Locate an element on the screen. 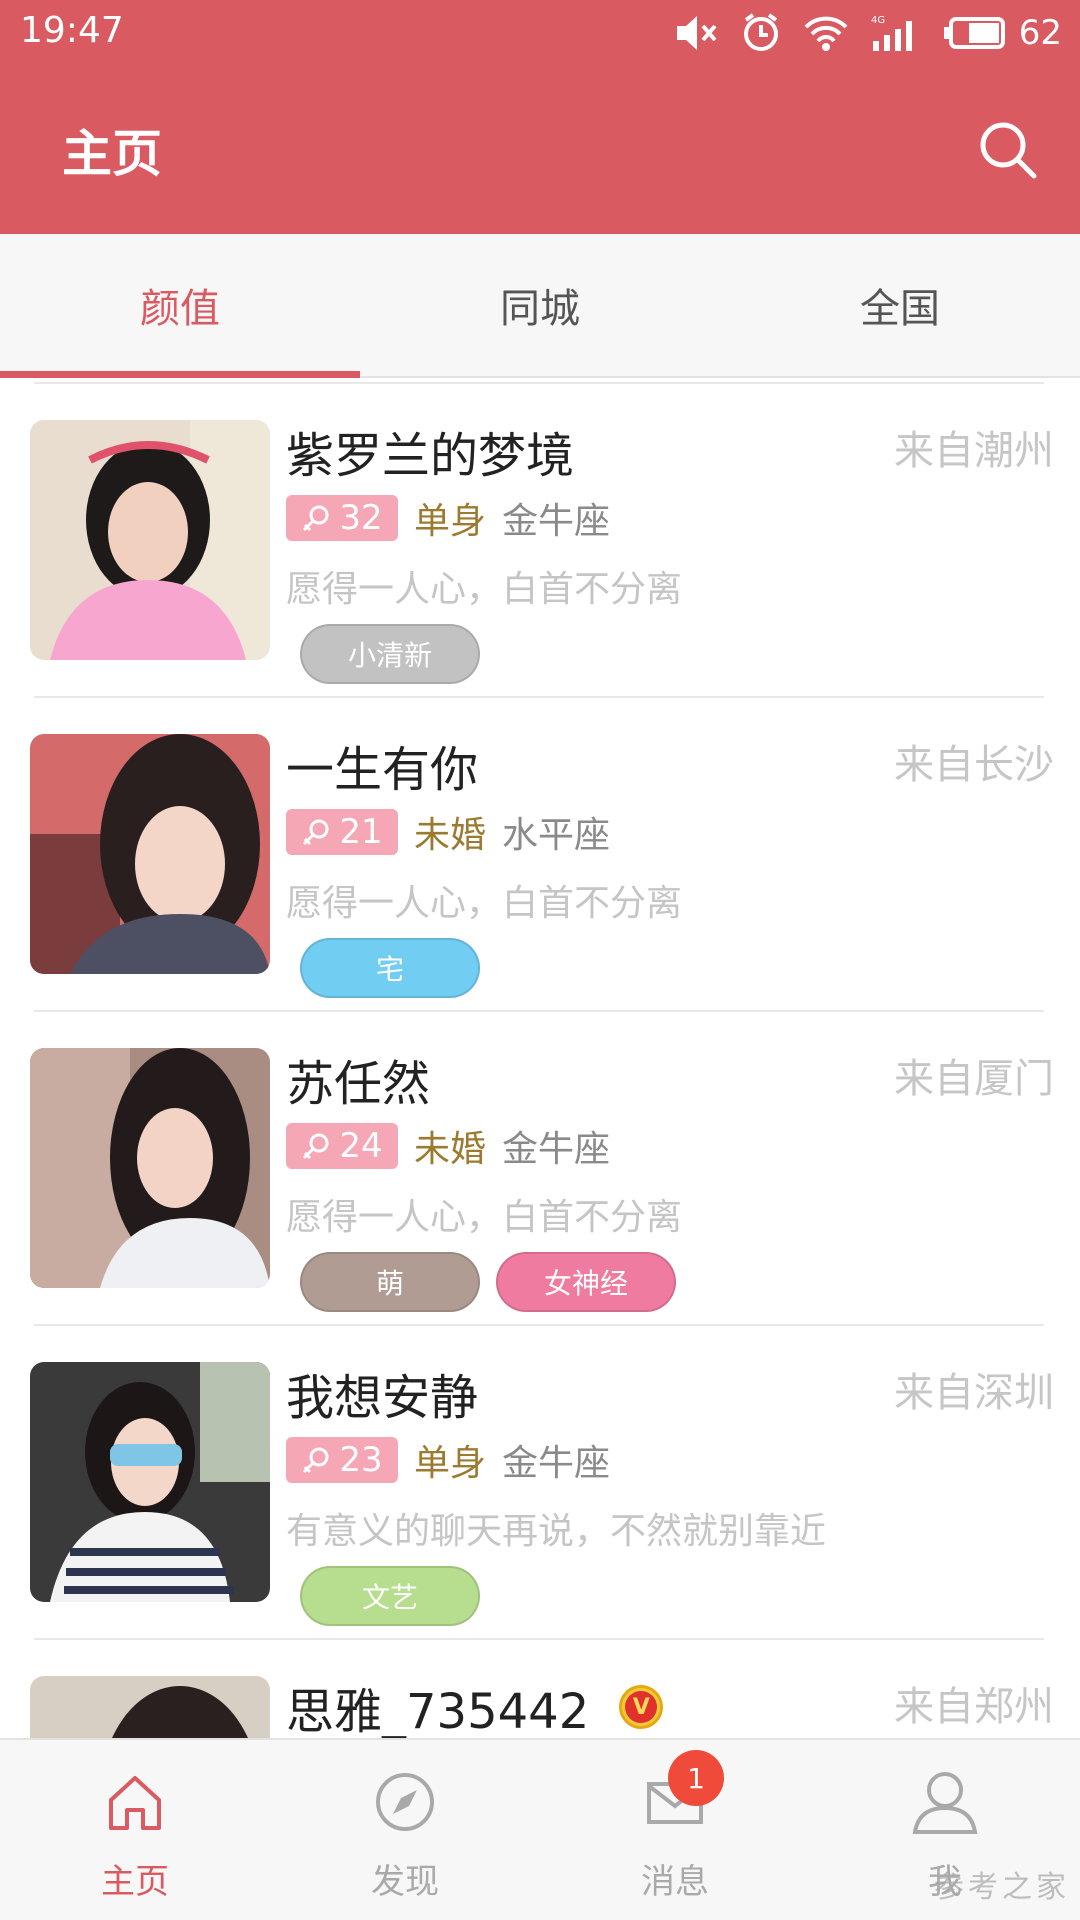 This screenshot has width=1080, height=1920. profile-meta: 21 未婚 水平座 is located at coordinates (448, 832).